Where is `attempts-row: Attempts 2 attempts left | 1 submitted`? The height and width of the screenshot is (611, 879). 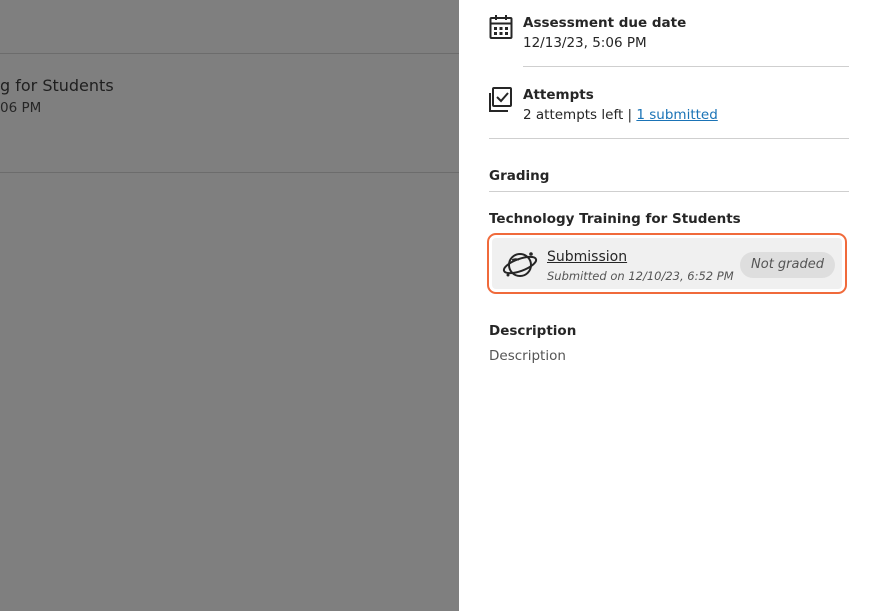 attempts-row: Attempts 2 attempts left | 1 submitted is located at coordinates (603, 105).